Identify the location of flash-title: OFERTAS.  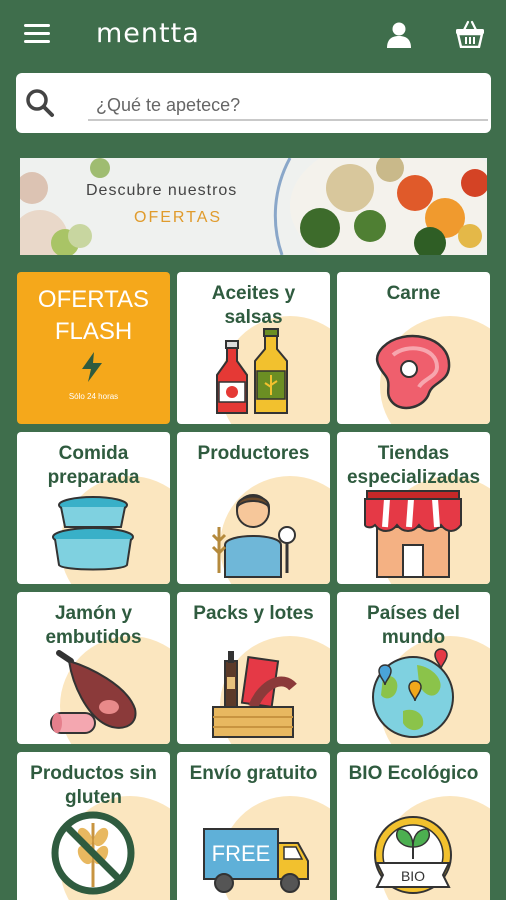
(93, 299).